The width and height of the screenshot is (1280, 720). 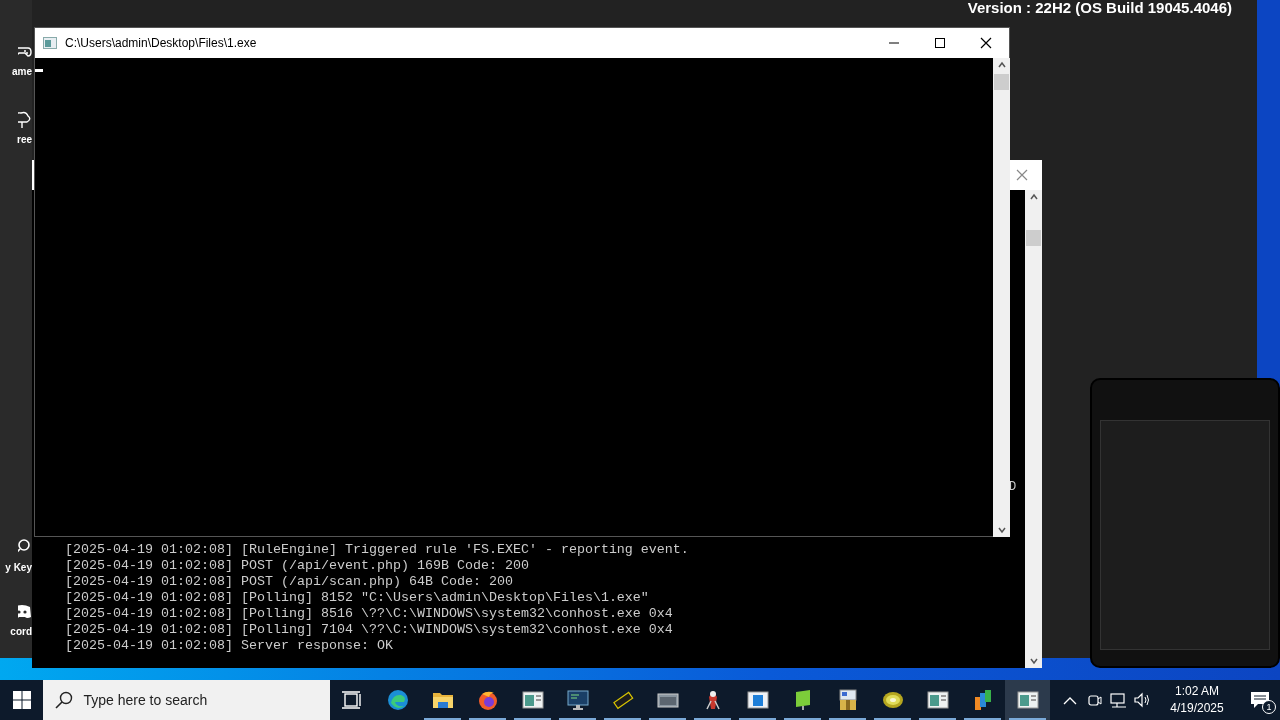 What do you see at coordinates (1197, 700) in the screenshot?
I see `clock: 1:02 AM 4/19/2025` at bounding box center [1197, 700].